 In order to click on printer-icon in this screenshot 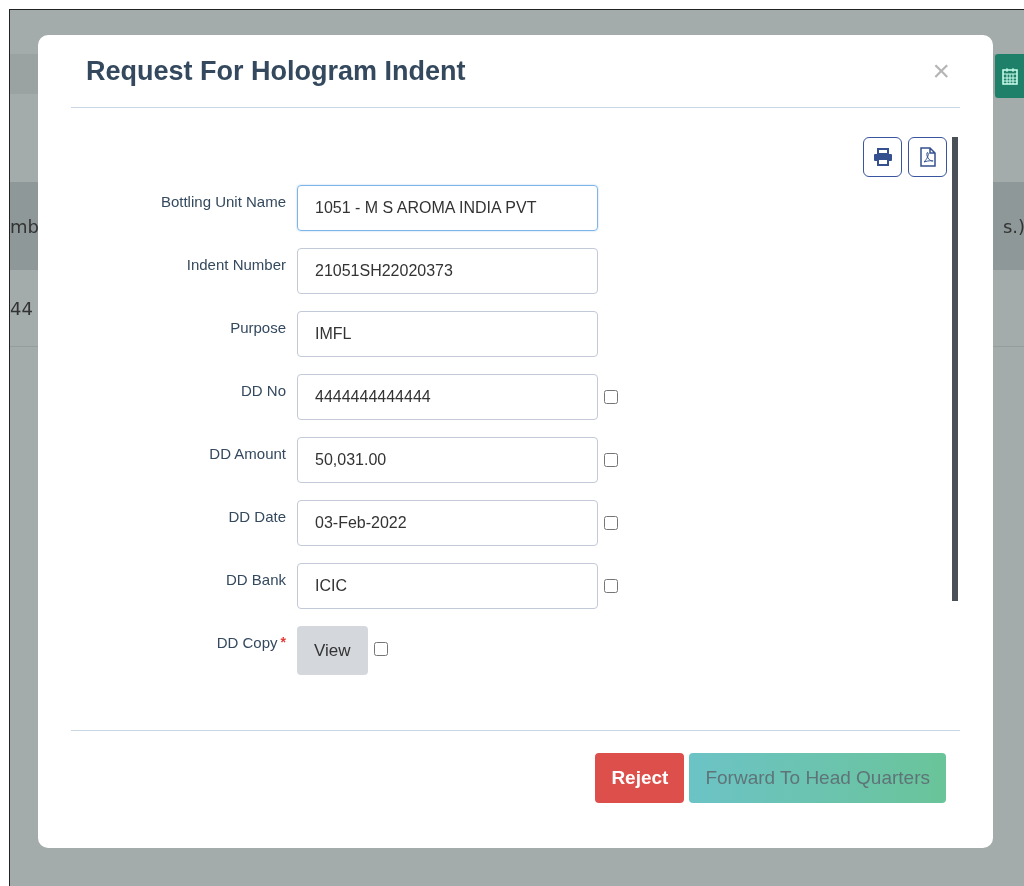, I will do `click(882, 157)`.